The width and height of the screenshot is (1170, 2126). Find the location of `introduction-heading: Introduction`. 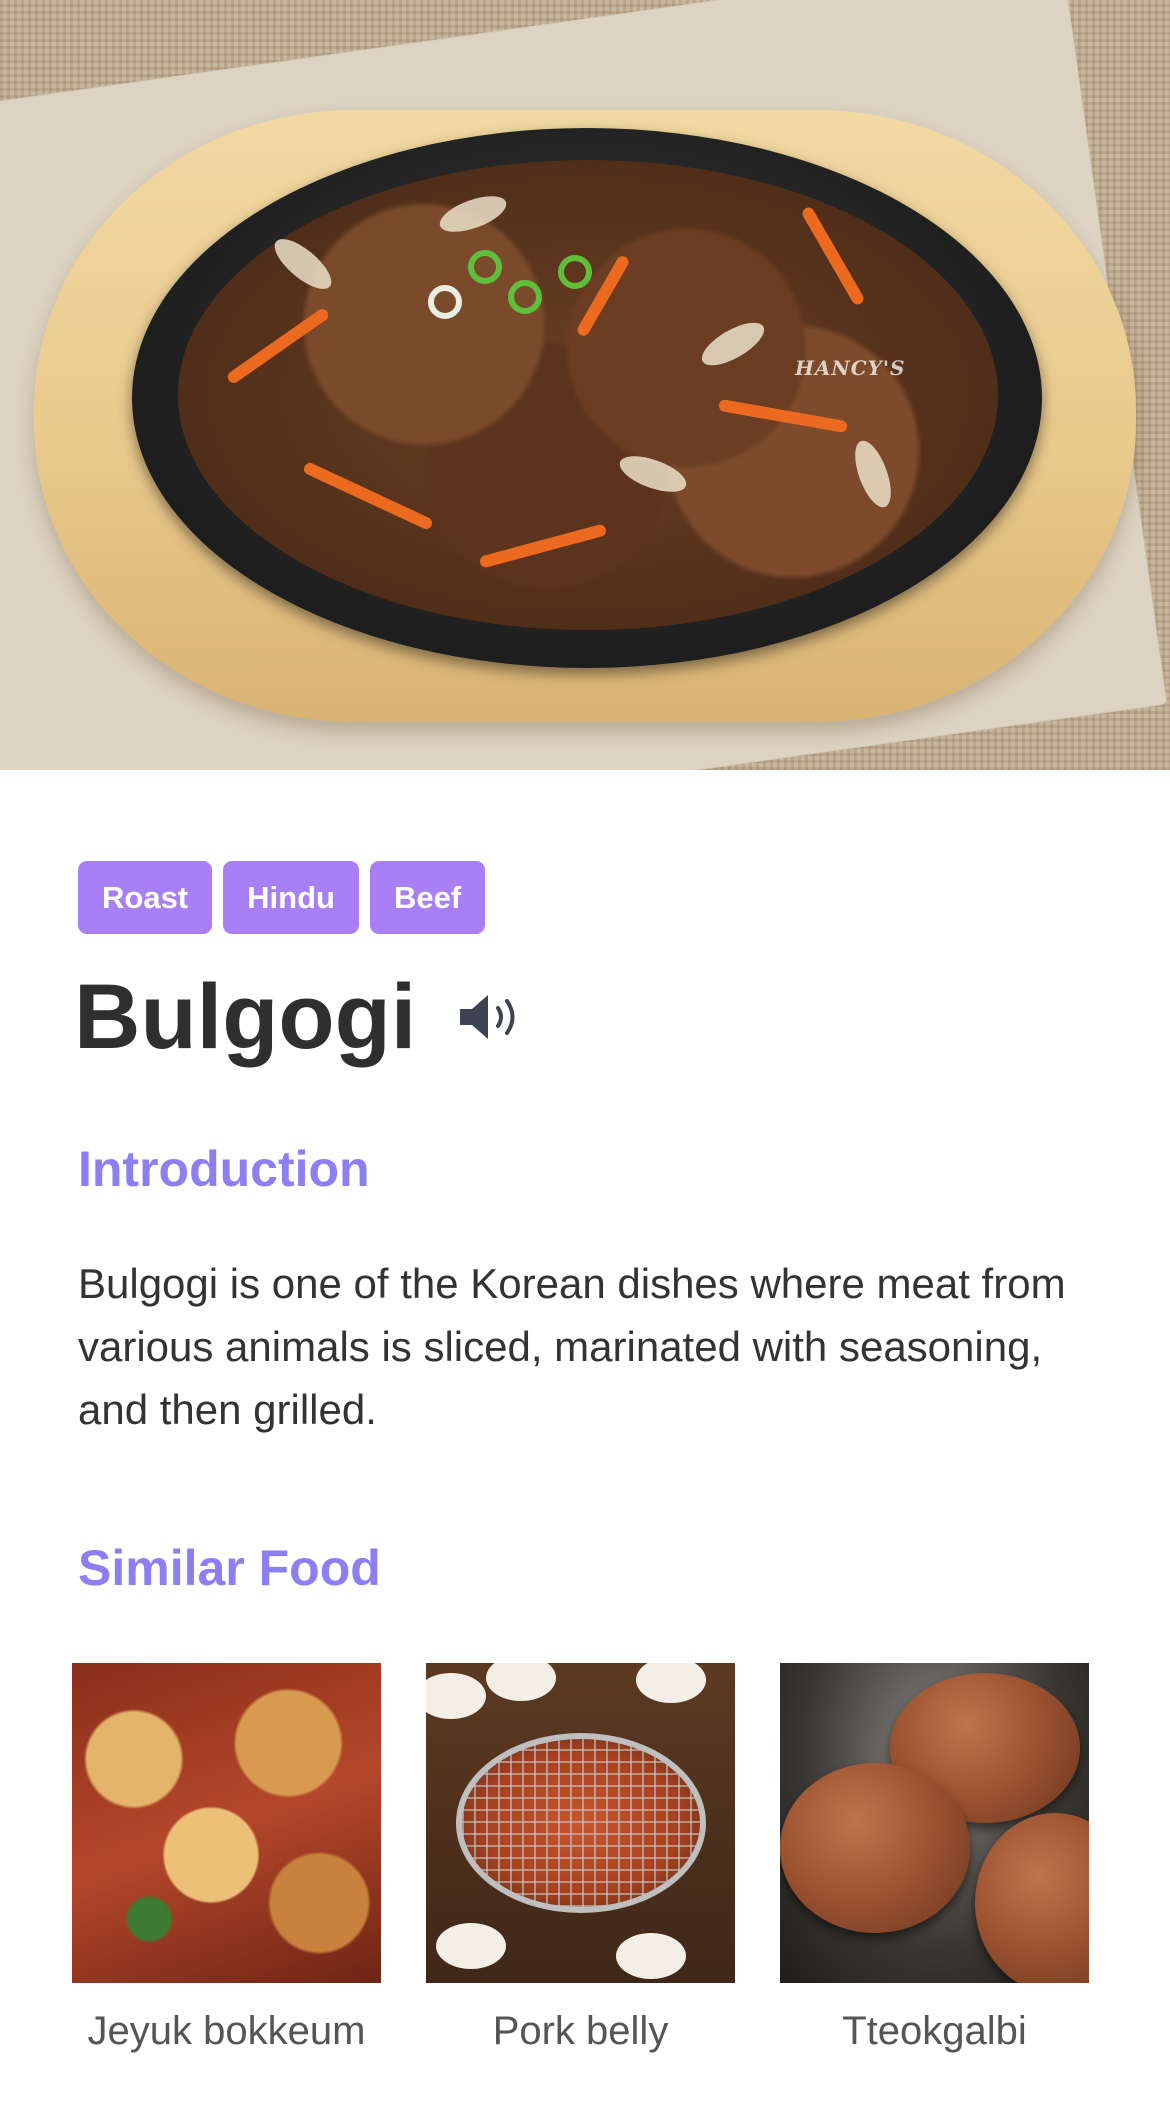

introduction-heading: Introduction is located at coordinates (224, 1169).